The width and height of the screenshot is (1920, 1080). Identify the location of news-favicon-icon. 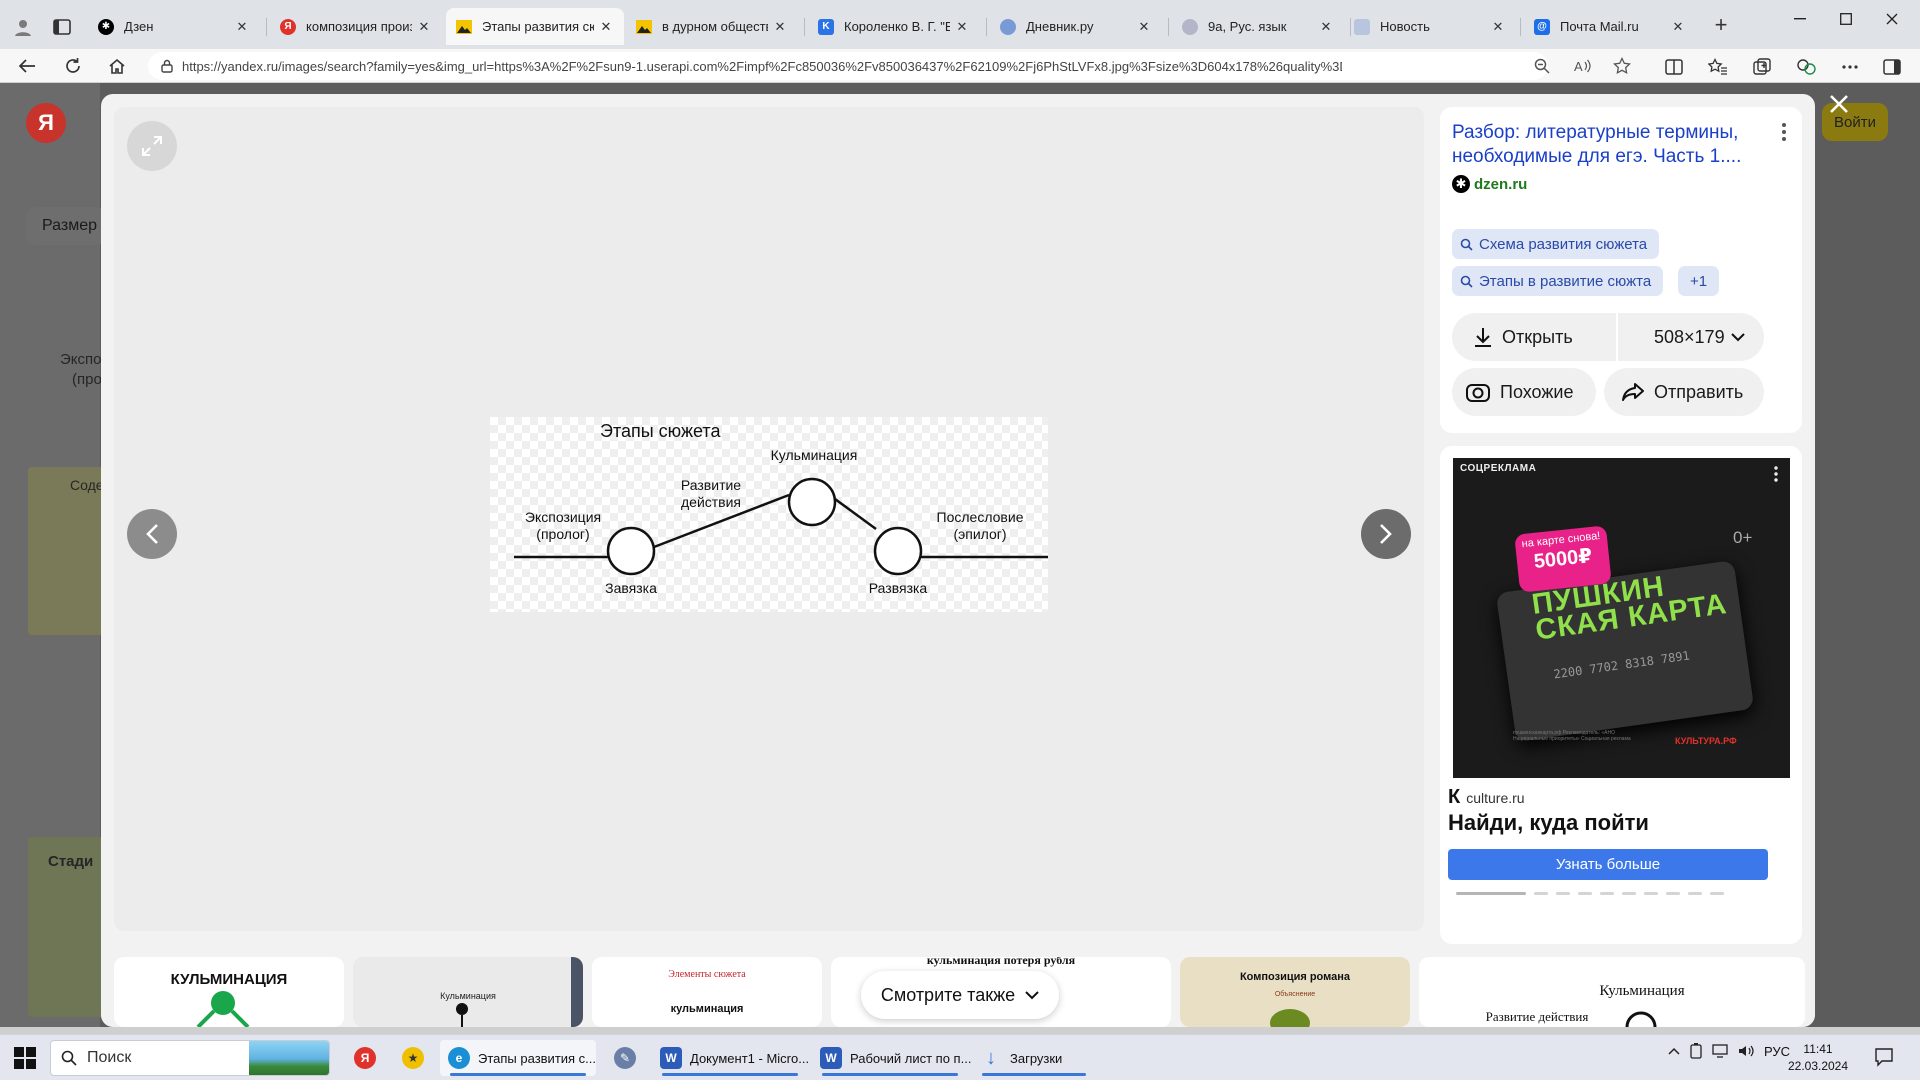
(1362, 26).